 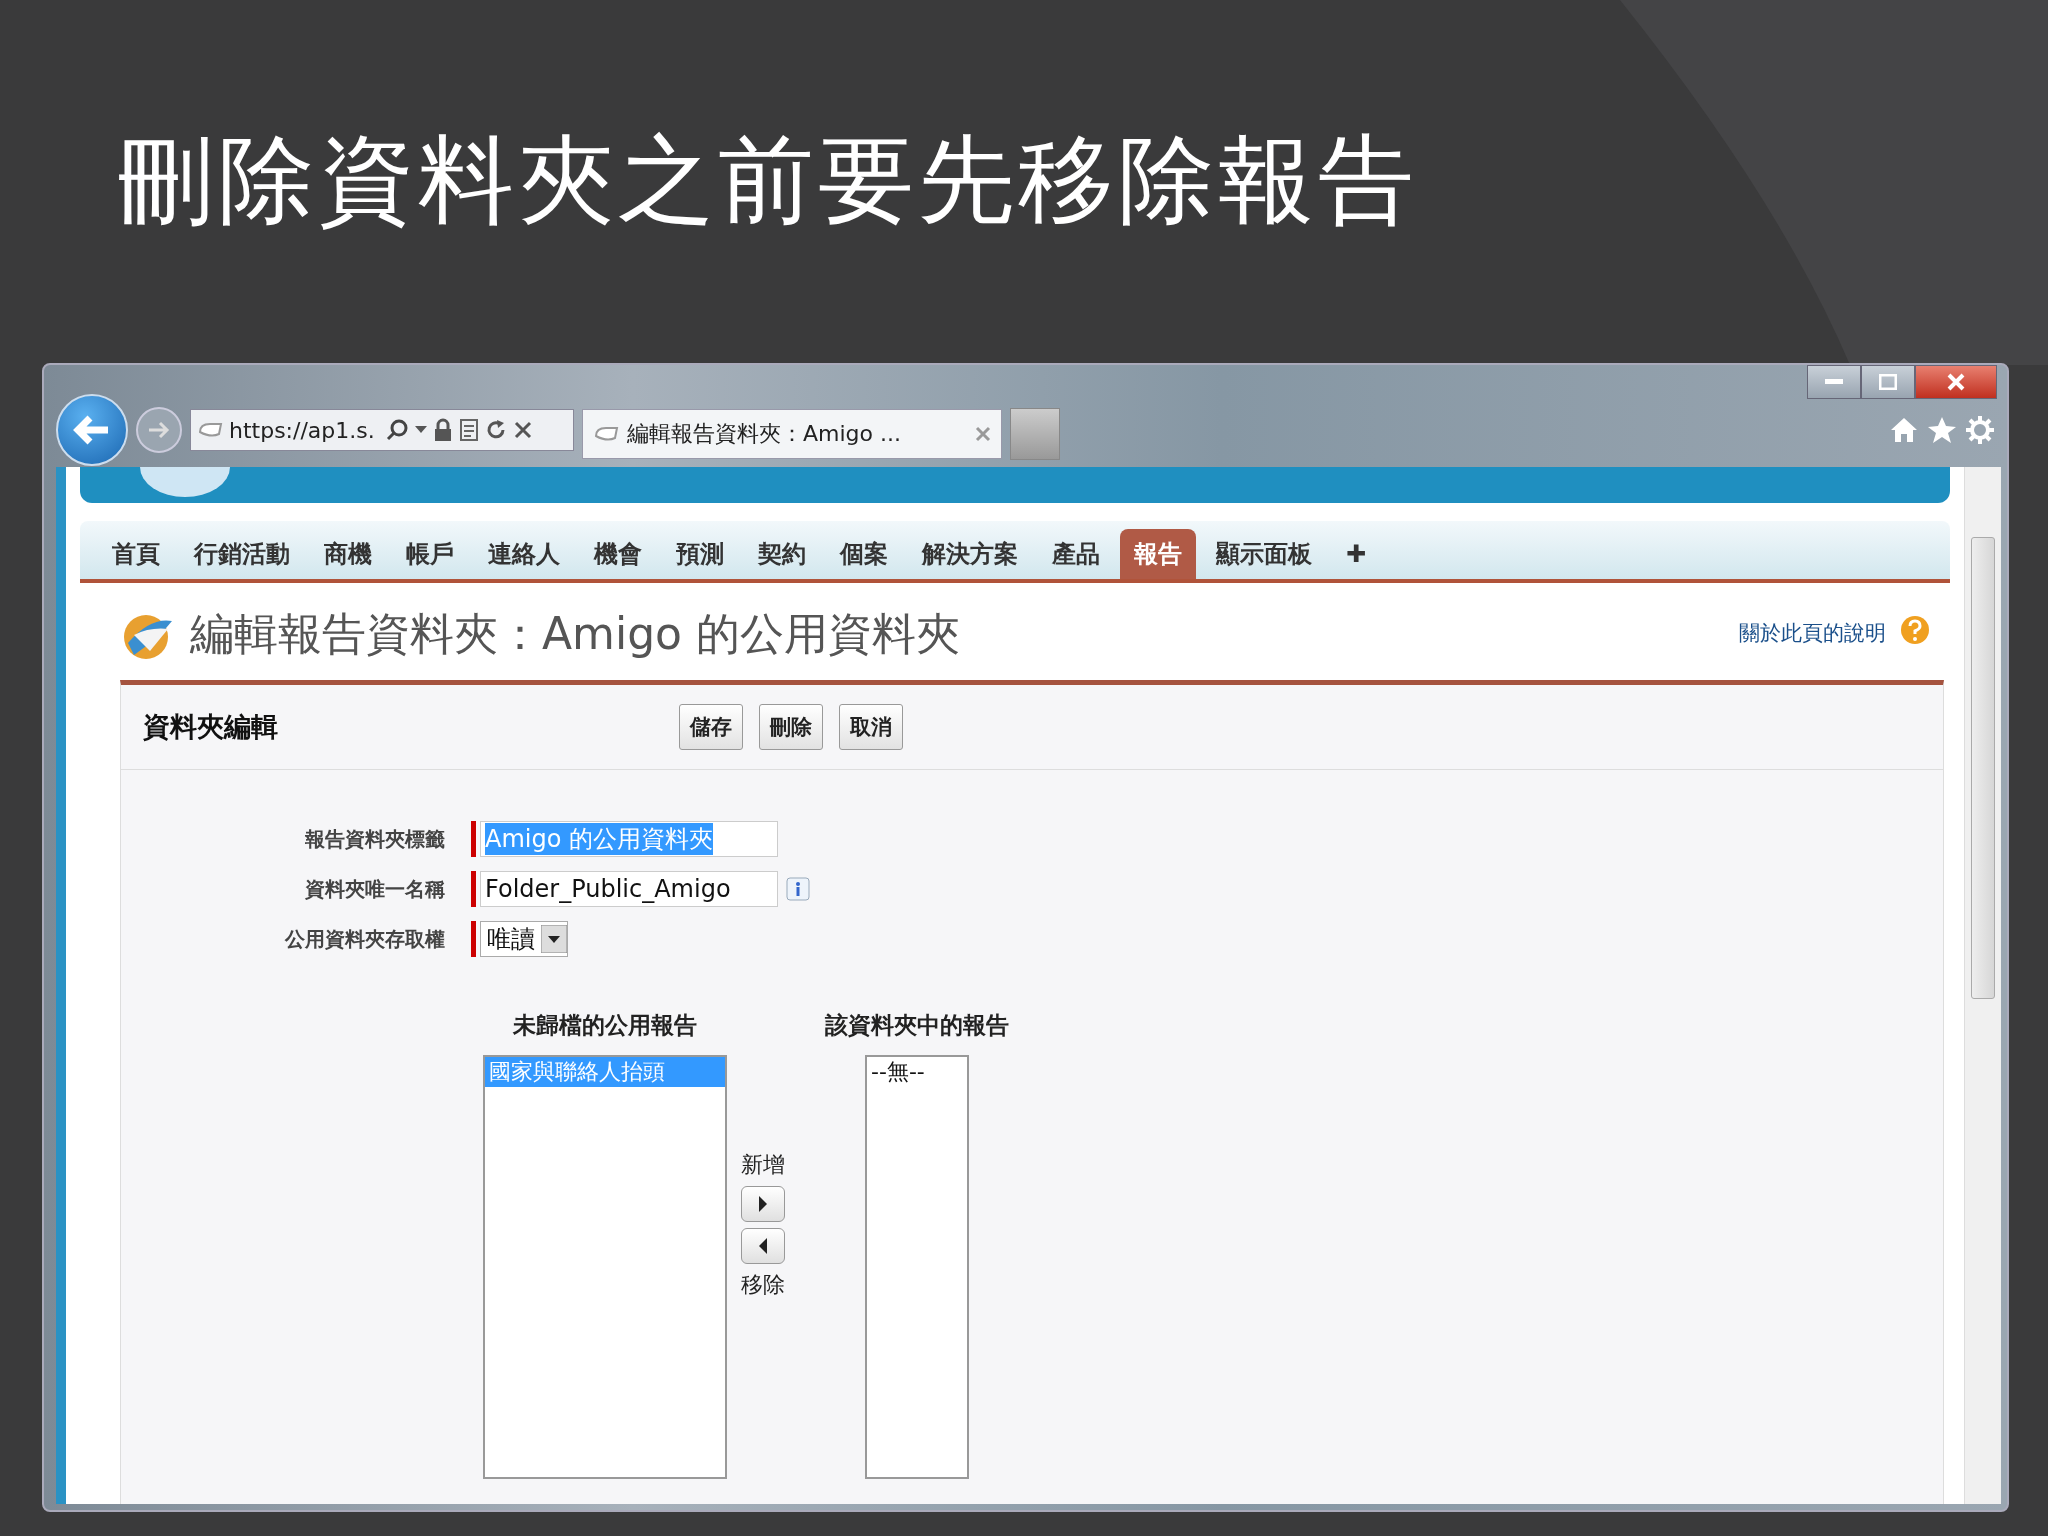 What do you see at coordinates (763, 1285) in the screenshot?
I see `remove-label: 移除` at bounding box center [763, 1285].